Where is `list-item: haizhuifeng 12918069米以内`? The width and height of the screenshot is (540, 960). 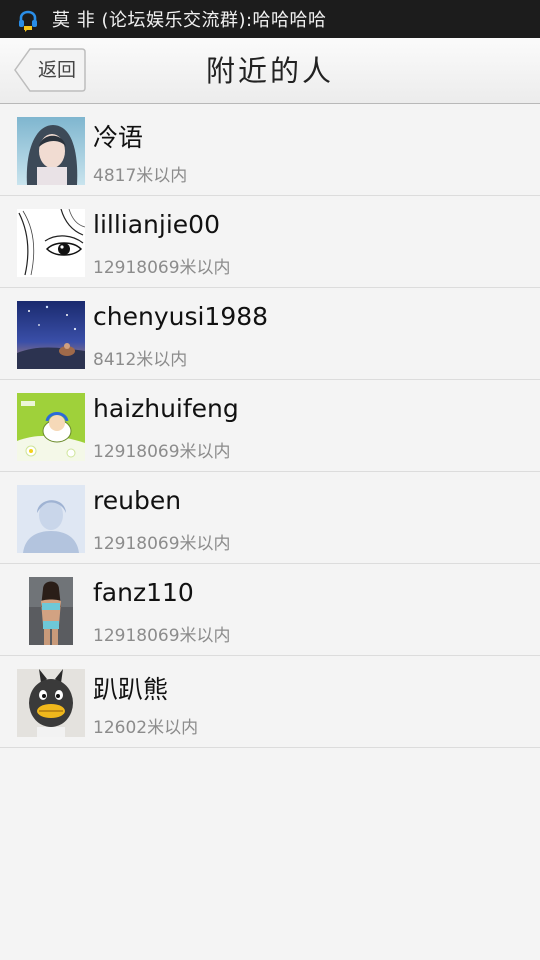 list-item: haizhuifeng 12918069米以内 is located at coordinates (270, 426).